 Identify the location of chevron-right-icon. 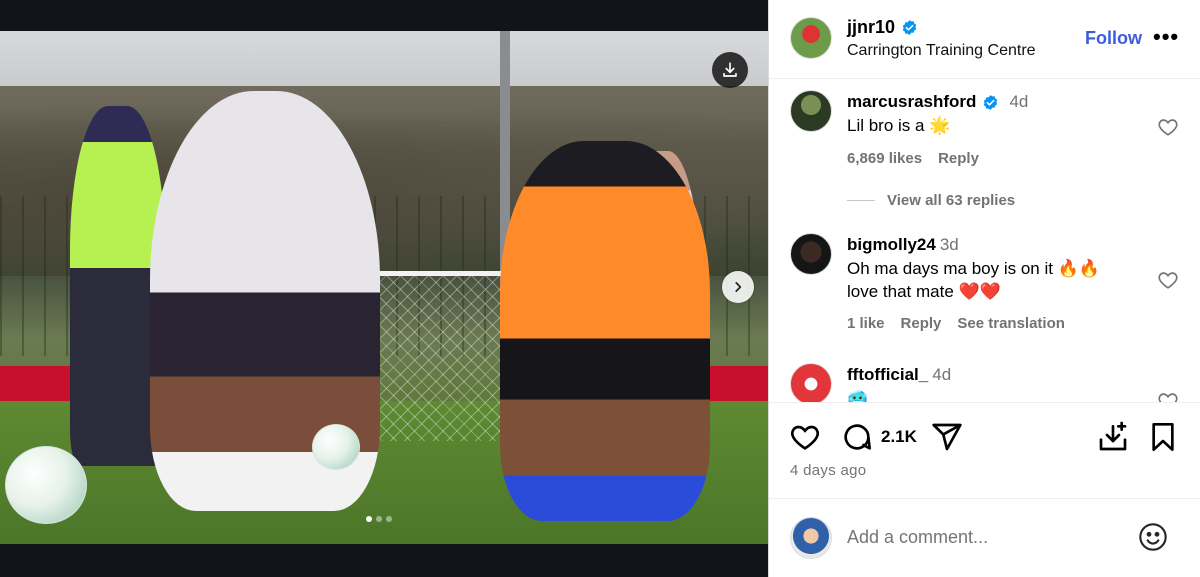
(738, 287).